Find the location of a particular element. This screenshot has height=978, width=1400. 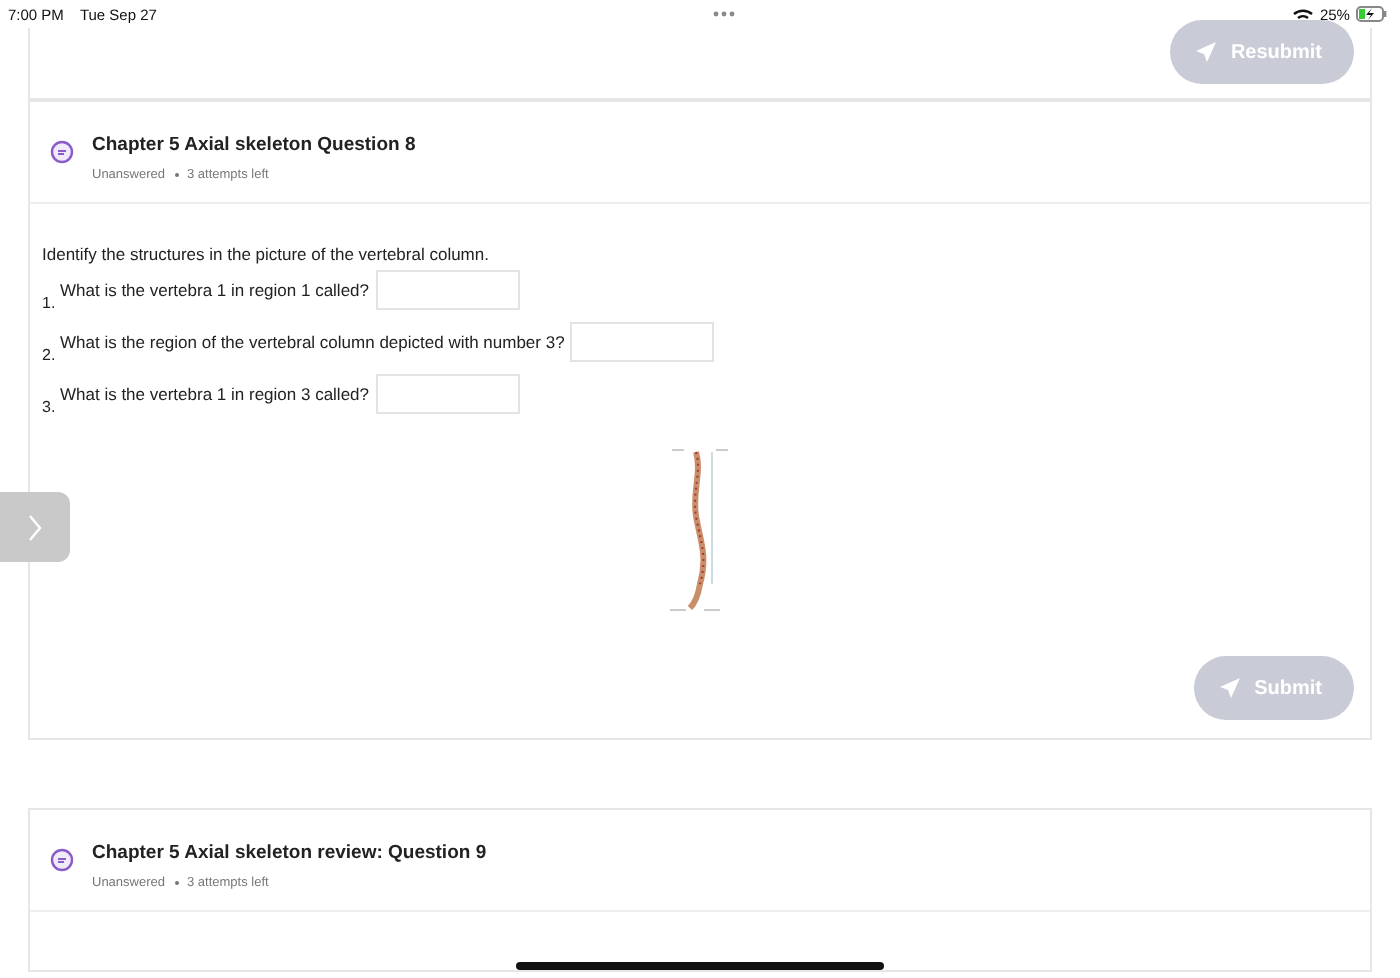

item-number: 3. is located at coordinates (50, 407).